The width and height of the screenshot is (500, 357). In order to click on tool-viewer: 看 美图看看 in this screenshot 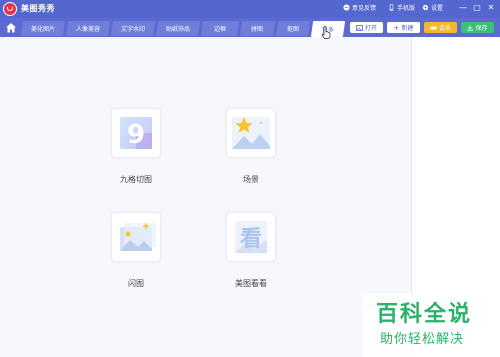, I will do `click(251, 250)`.